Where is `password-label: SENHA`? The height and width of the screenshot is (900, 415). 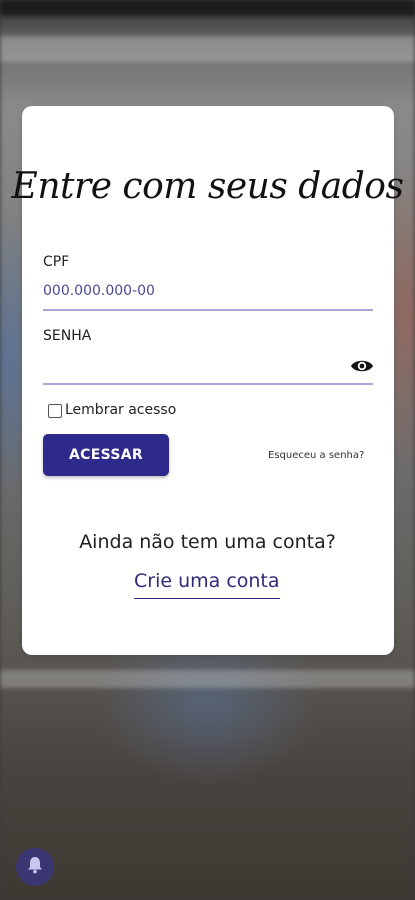 password-label: SENHA is located at coordinates (67, 336).